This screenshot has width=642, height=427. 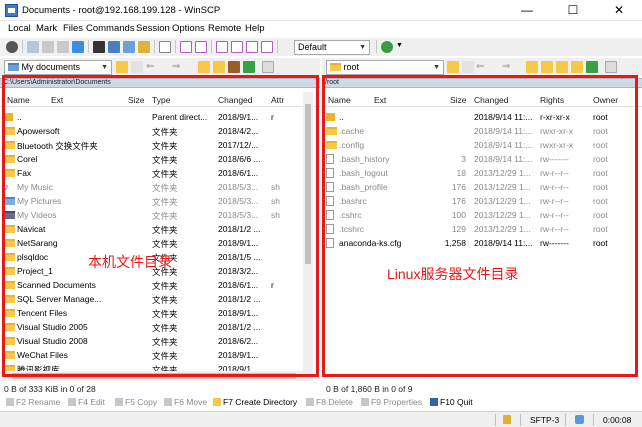 What do you see at coordinates (385, 67) in the screenshot?
I see `right-location-dropdown: root ▼` at bounding box center [385, 67].